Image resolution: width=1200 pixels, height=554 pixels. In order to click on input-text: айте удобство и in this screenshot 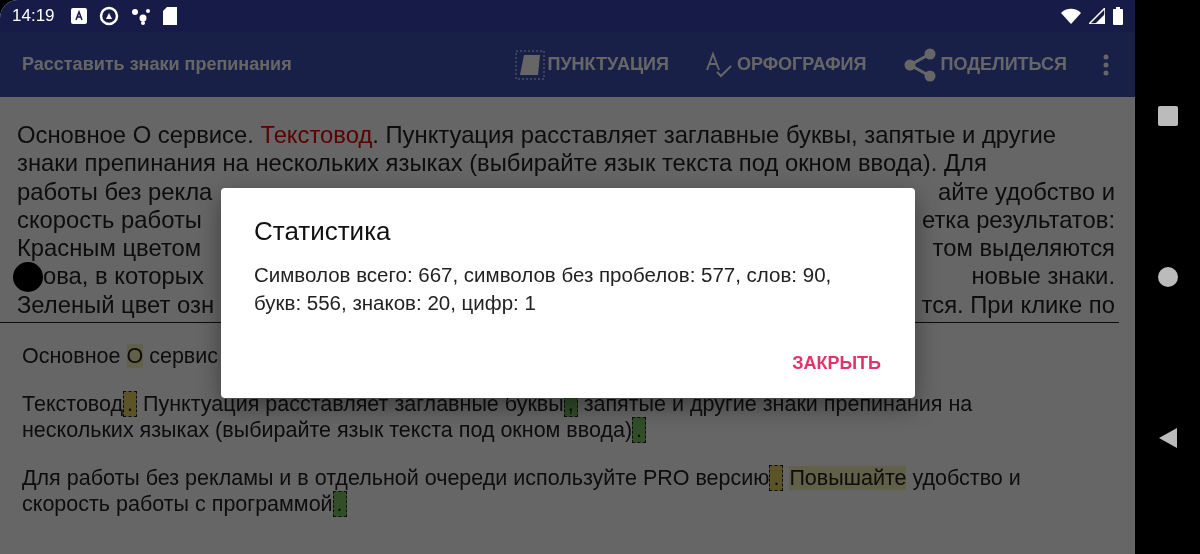, I will do `click(1026, 191)`.